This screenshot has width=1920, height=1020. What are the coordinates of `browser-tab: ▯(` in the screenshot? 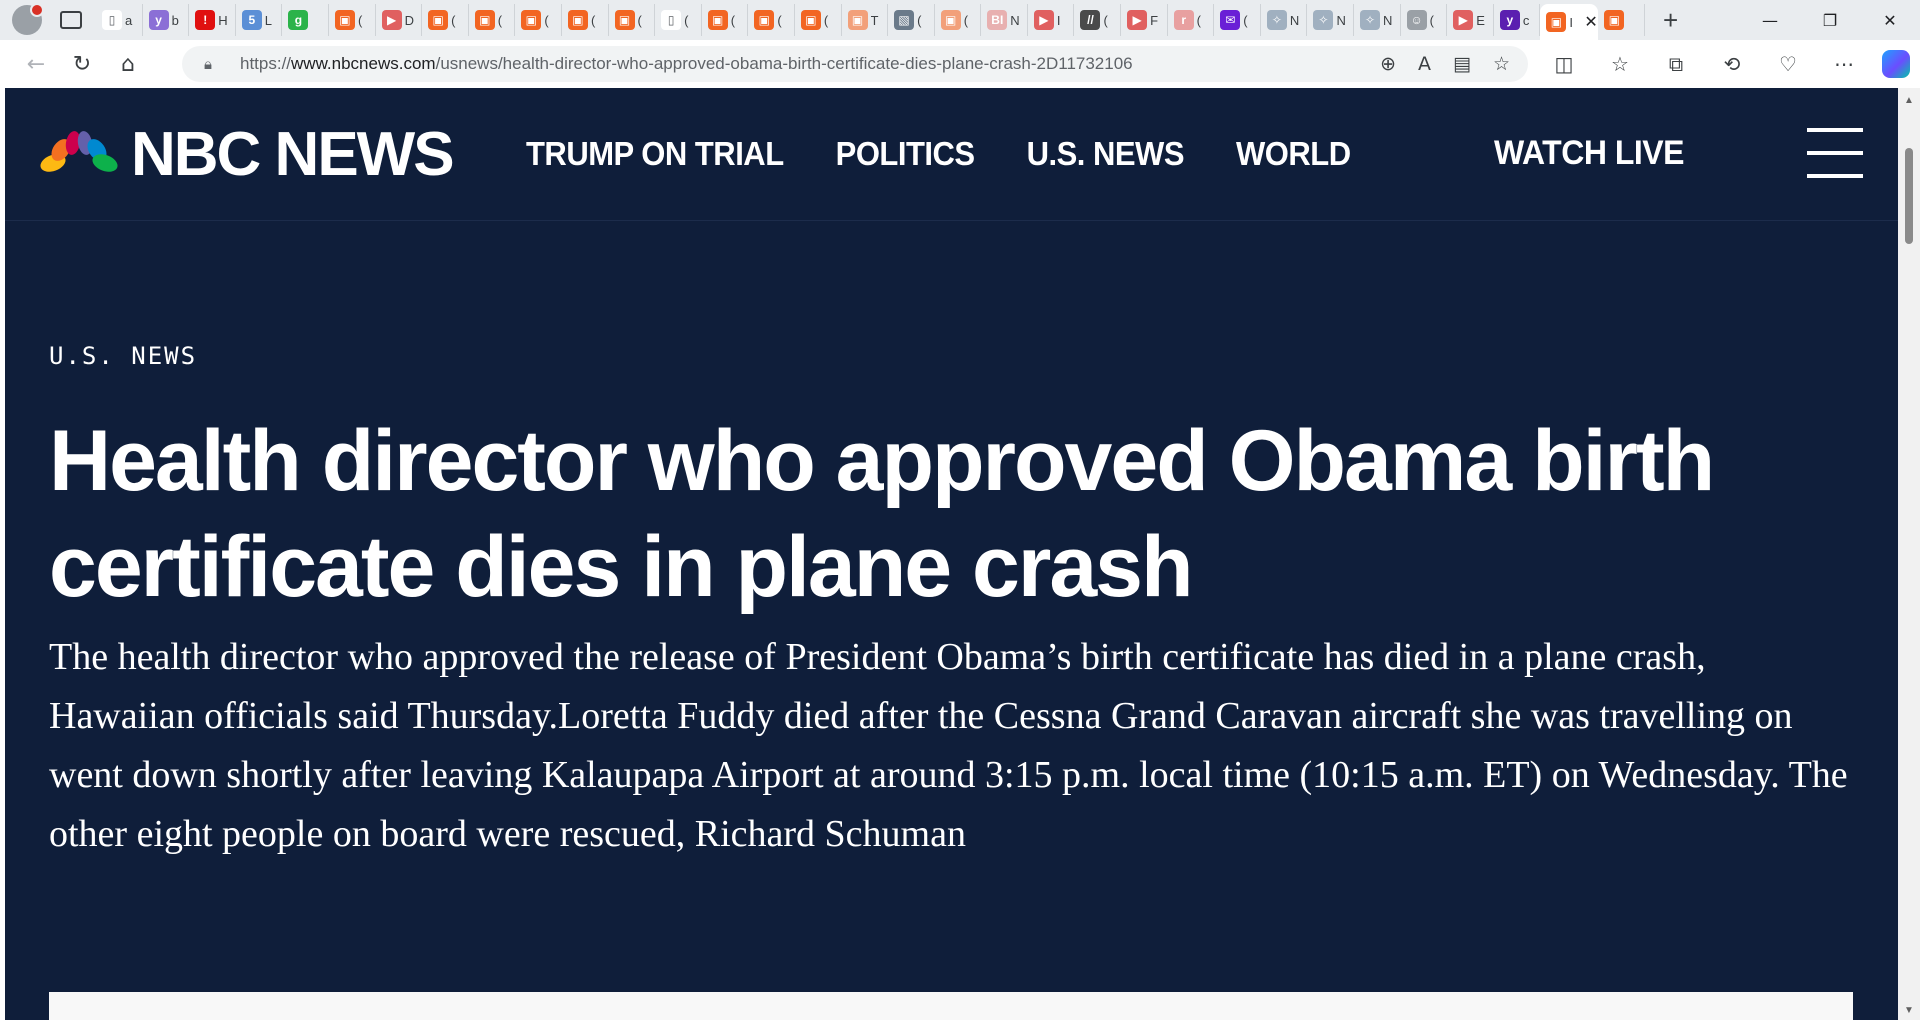 It's located at (678, 20).